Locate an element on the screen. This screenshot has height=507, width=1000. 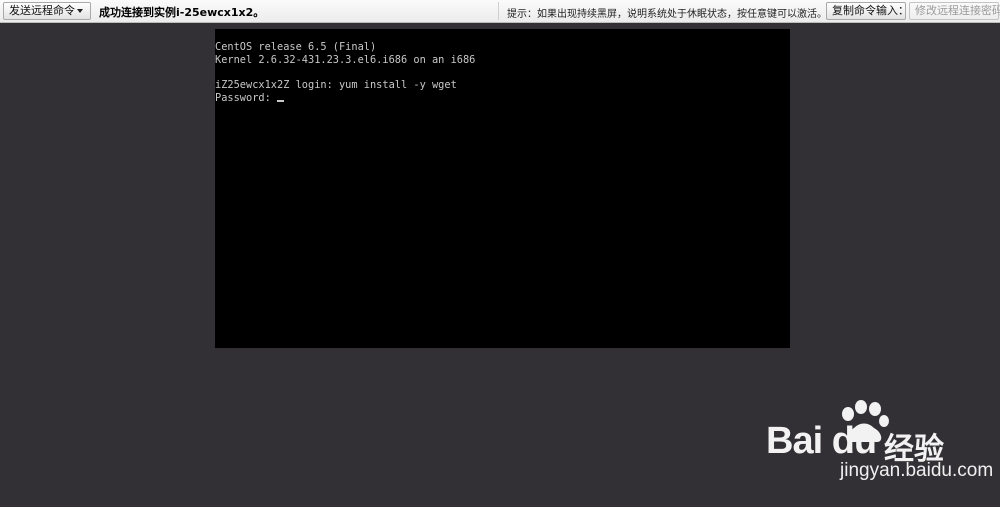
terminal-line: CentOS release 6.5 (Final) is located at coordinates (296, 47).